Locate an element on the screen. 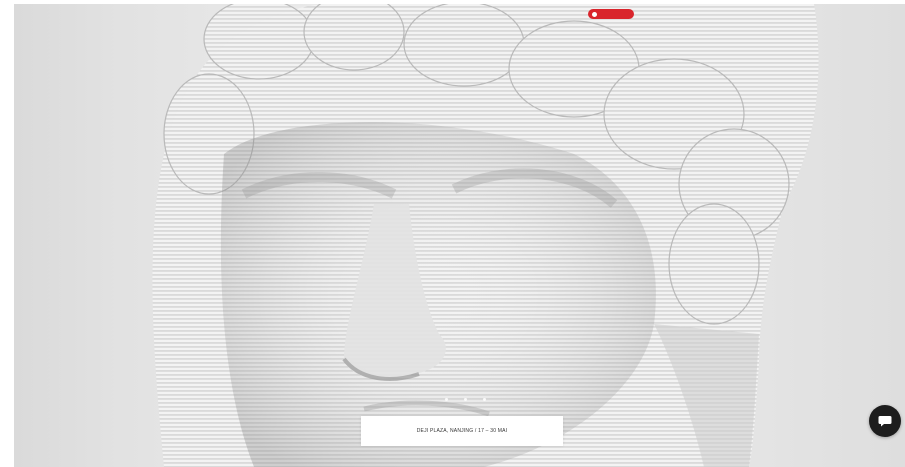  carousel-dots is located at coordinates (465, 399).